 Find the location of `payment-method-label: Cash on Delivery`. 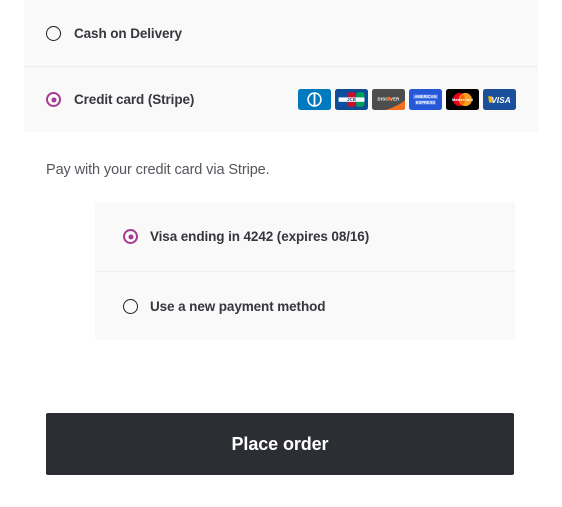

payment-method-label: Cash on Delivery is located at coordinates (128, 33).